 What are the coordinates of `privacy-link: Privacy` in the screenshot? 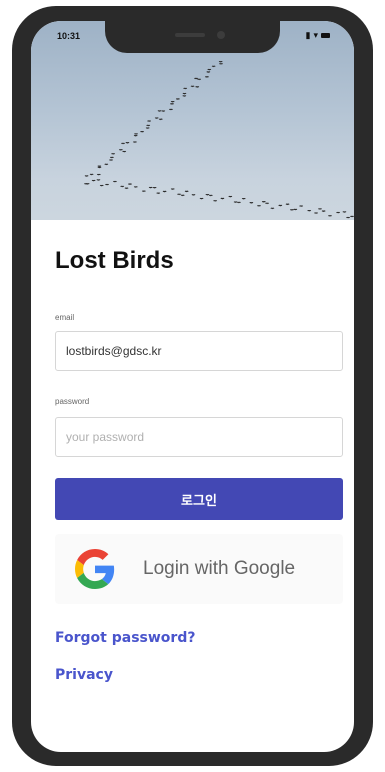 It's located at (84, 675).